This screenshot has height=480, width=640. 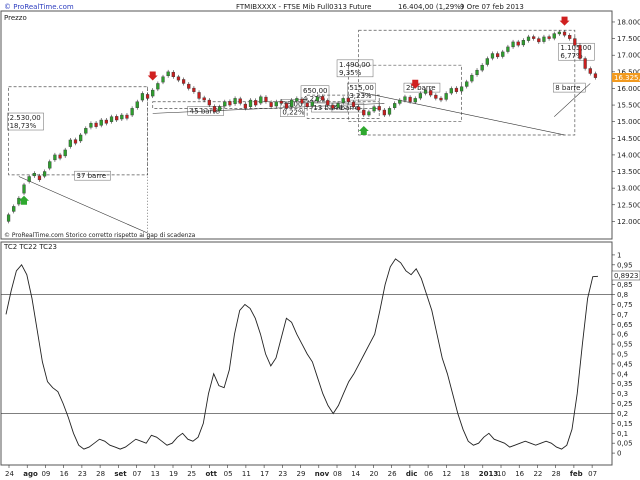 What do you see at coordinates (628, 172) in the screenshot?
I see `price-tick-label: 13.500` at bounding box center [628, 172].